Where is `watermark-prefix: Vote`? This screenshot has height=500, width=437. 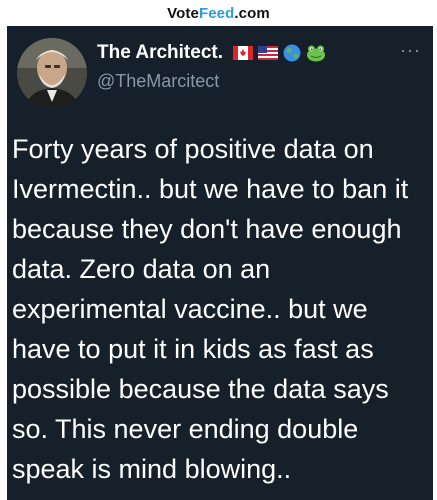 watermark-prefix: Vote is located at coordinates (183, 13).